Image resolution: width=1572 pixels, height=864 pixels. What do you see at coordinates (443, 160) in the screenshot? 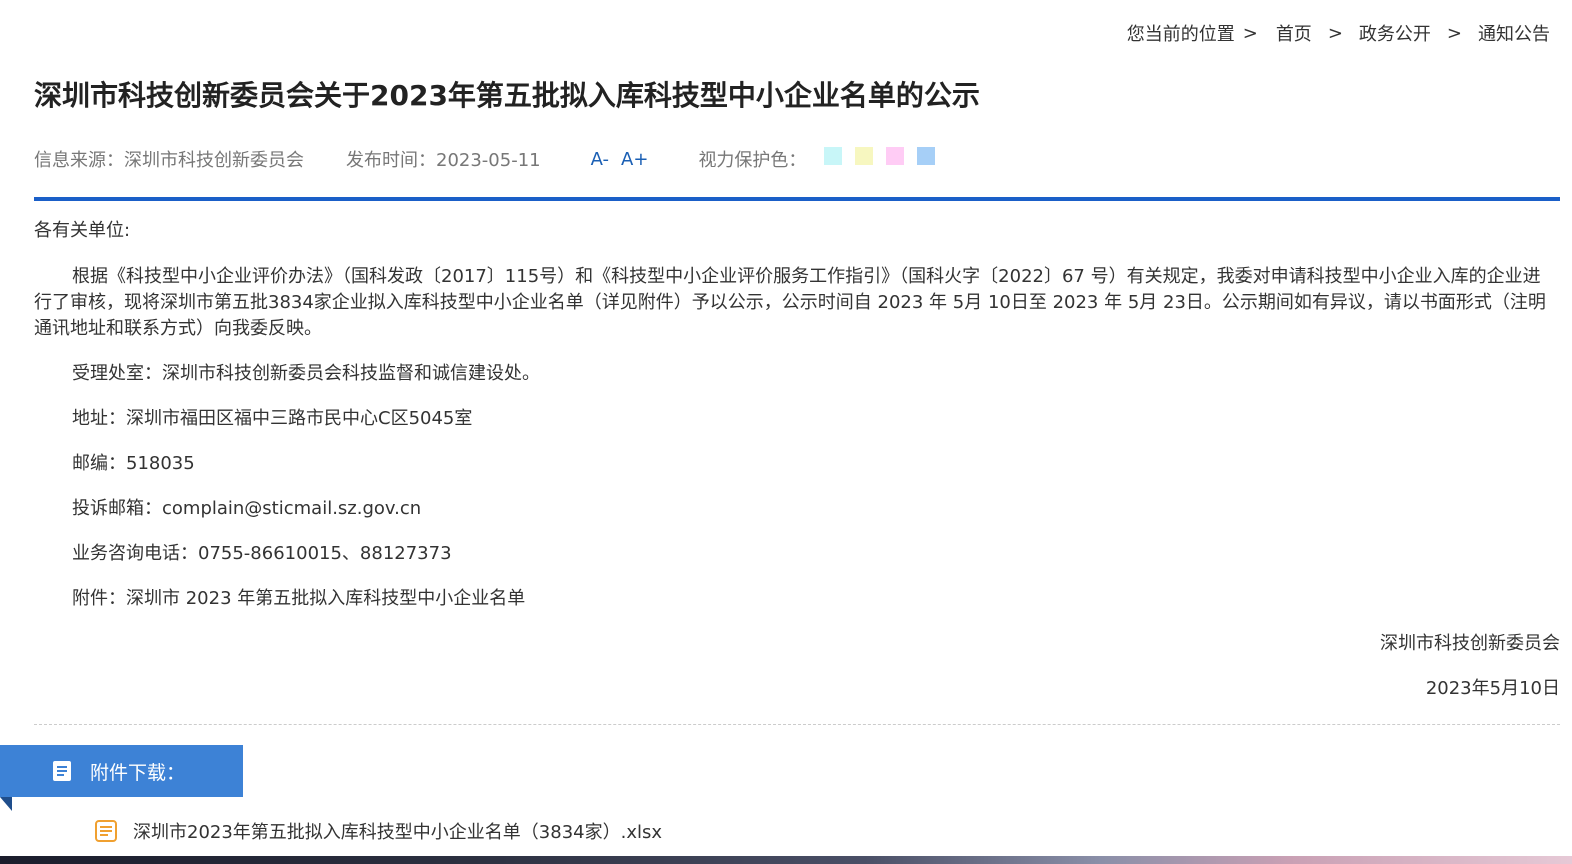
I see `publish-time: 发布时间：2023-05-11` at bounding box center [443, 160].